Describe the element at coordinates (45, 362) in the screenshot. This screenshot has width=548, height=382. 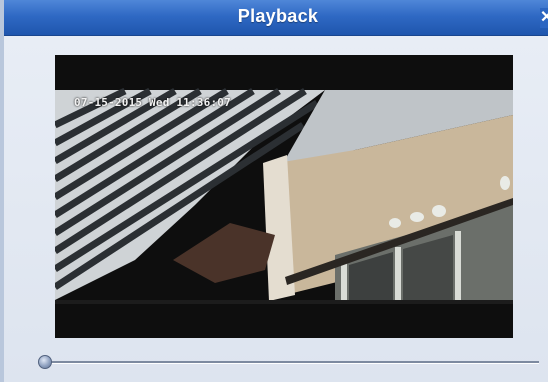
I see `playback-progress-thumb` at that location.